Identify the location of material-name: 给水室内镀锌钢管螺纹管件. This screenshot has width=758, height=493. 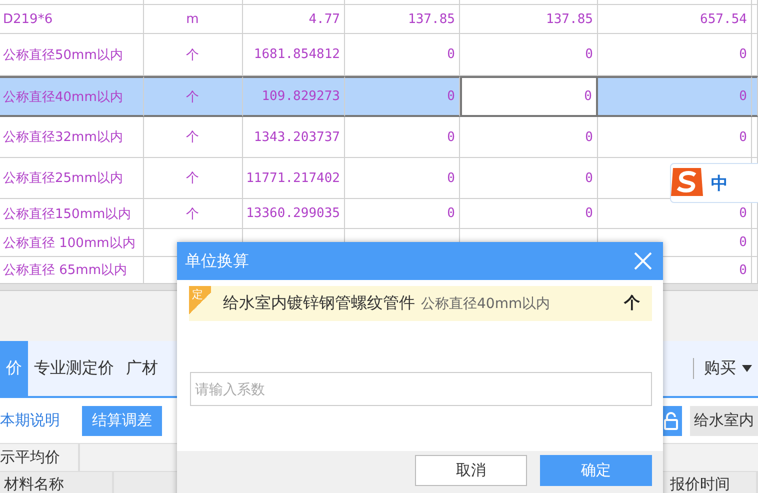
(319, 303).